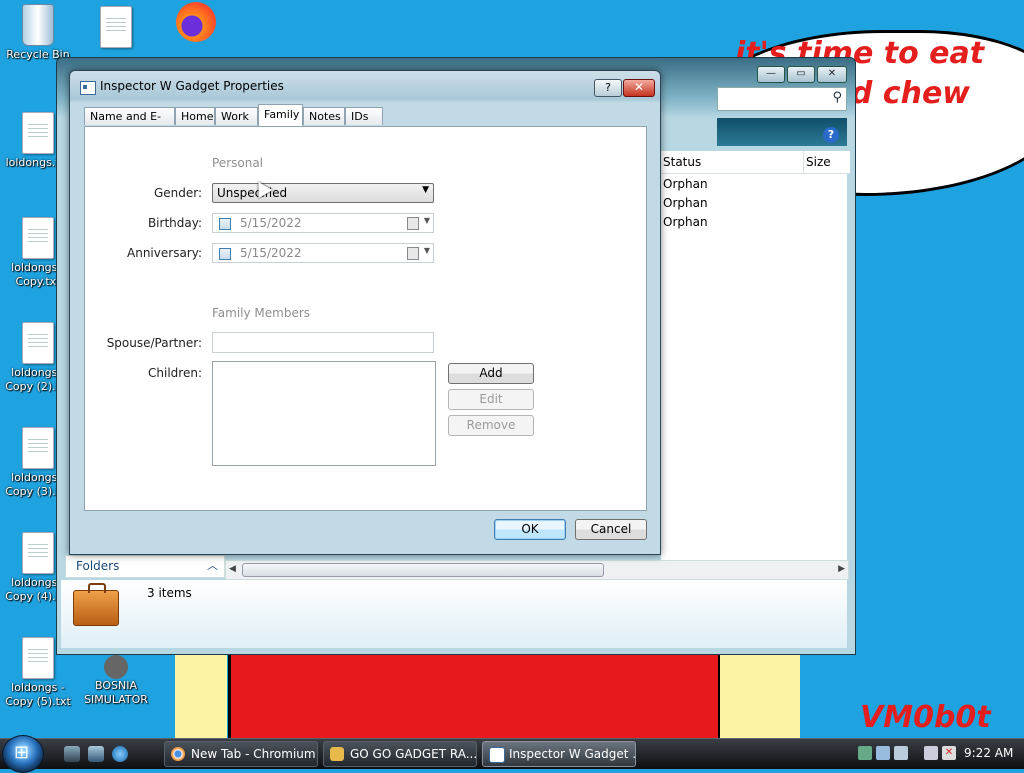 The image size is (1024, 773). Describe the element at coordinates (212, 565) in the screenshot. I see `chevron-up-icon: ︿` at that location.